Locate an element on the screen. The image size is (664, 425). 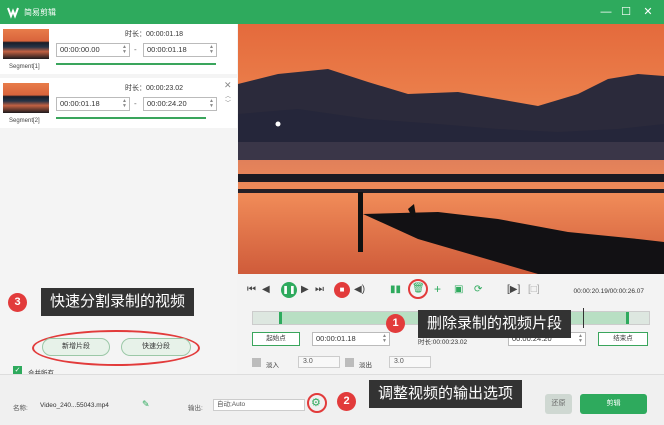
name-label: 名称: is located at coordinates (20, 408).